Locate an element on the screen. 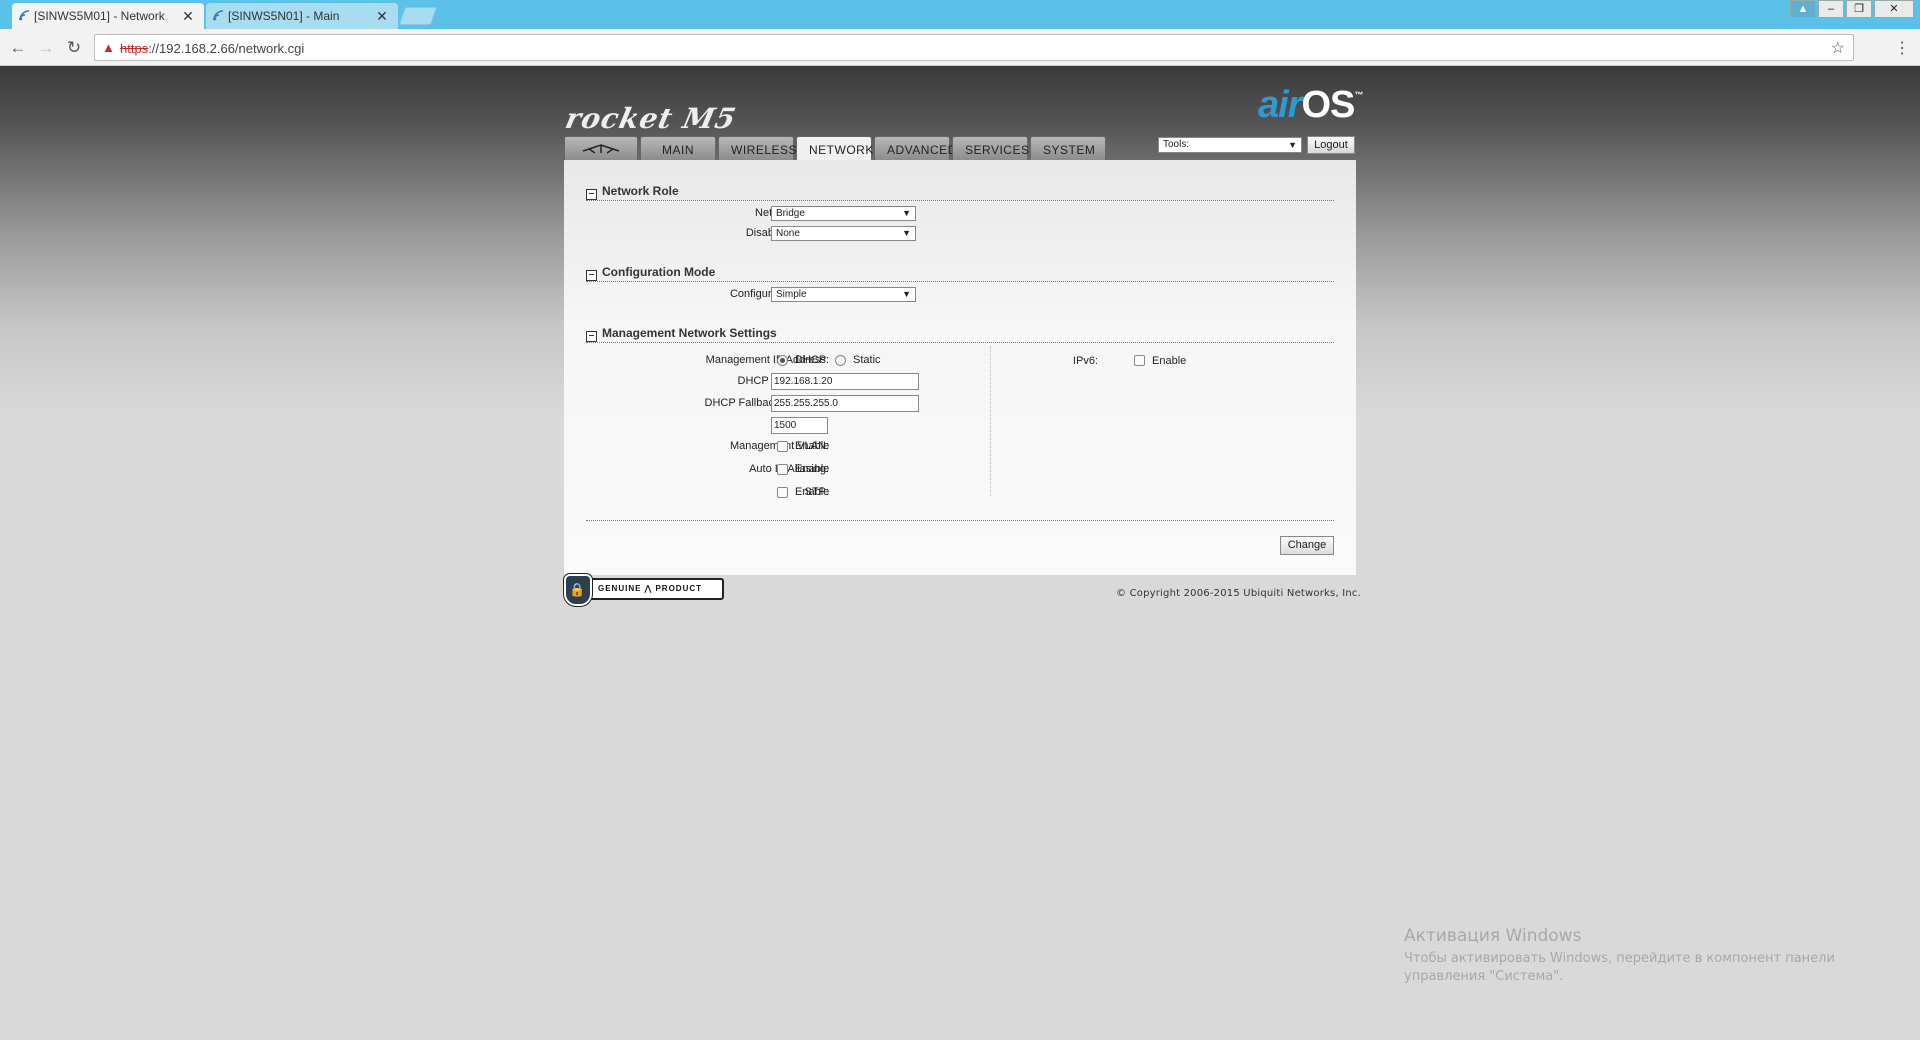  tools-value: Tools: is located at coordinates (1176, 144).